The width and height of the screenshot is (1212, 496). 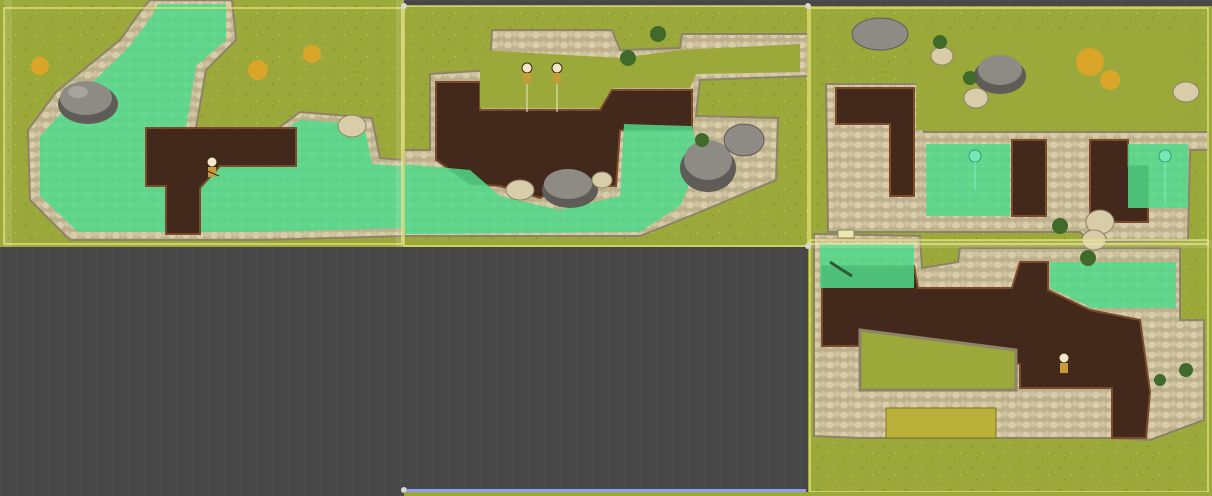 I want to click on room-strip, so click(x=808, y=494).